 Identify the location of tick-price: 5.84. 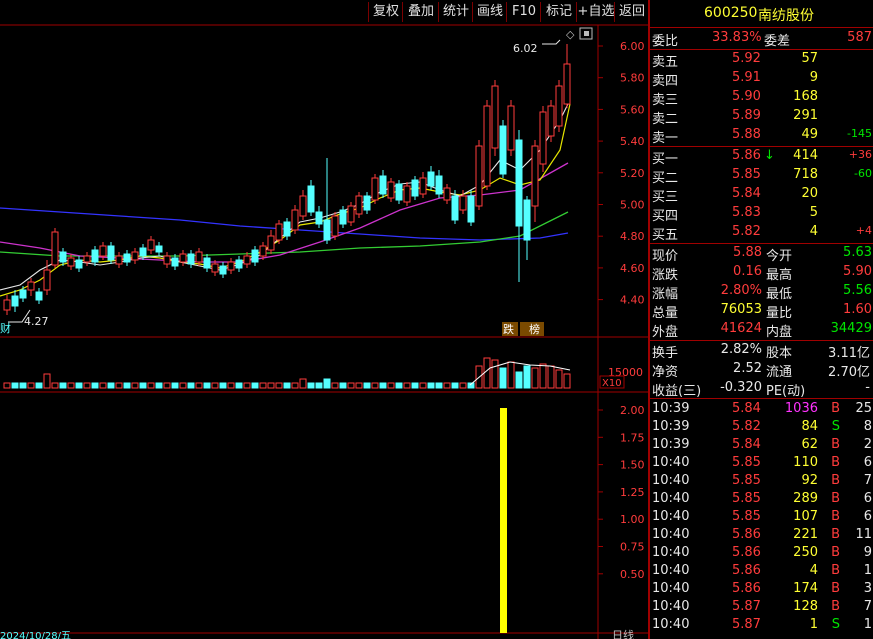
(746, 444).